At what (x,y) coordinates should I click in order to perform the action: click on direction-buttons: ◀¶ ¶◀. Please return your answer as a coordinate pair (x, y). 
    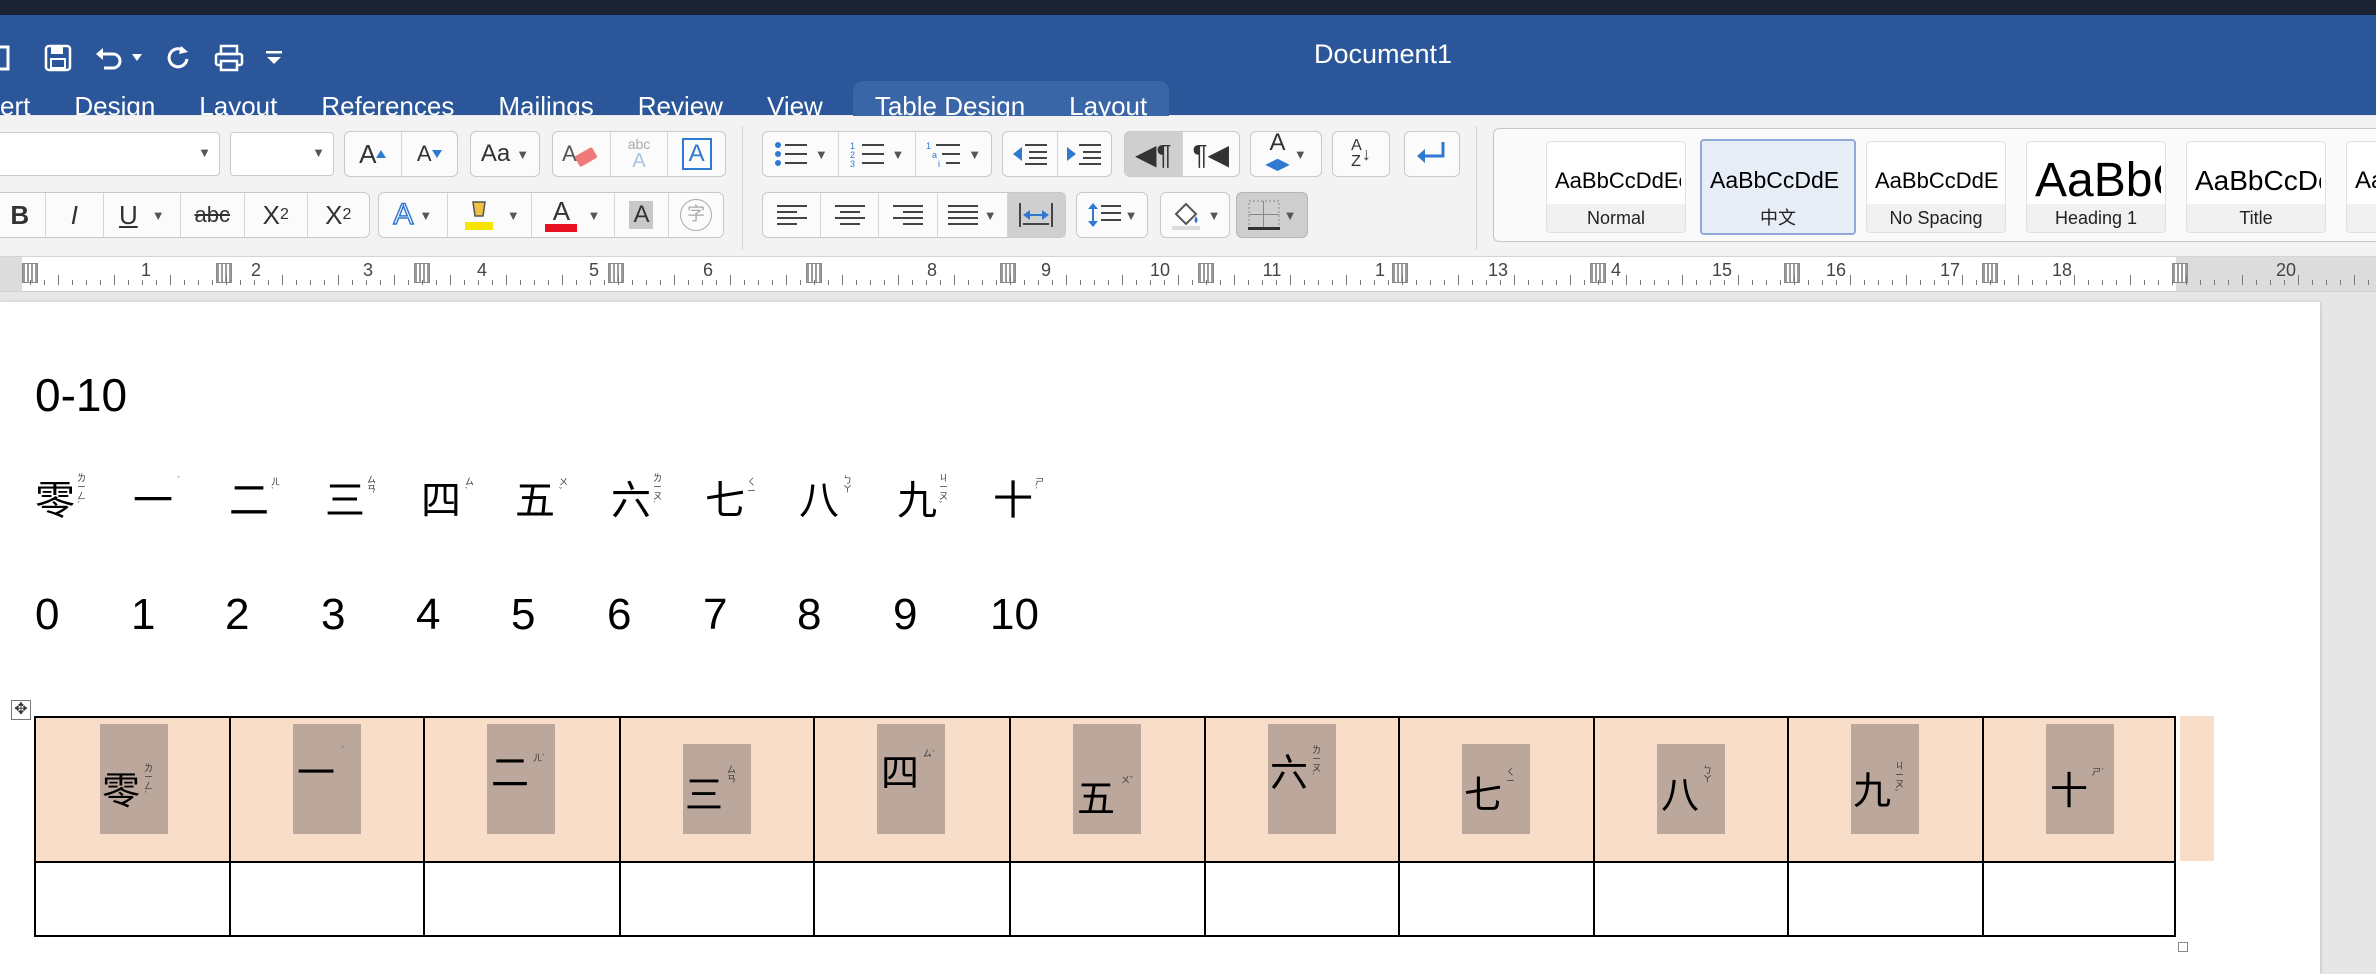
    Looking at the image, I should click on (1182, 154).